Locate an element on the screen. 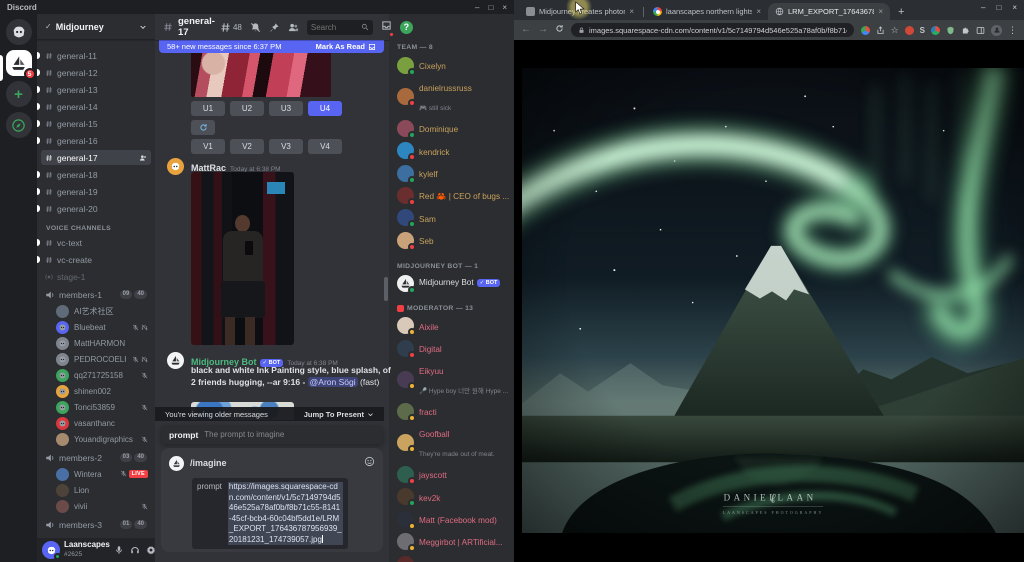  variation-button-v3: V3 is located at coordinates (286, 146).